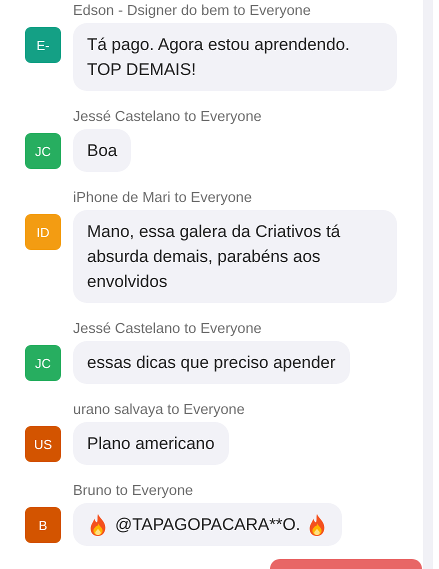  Describe the element at coordinates (43, 444) in the screenshot. I see `avatar: US` at that location.